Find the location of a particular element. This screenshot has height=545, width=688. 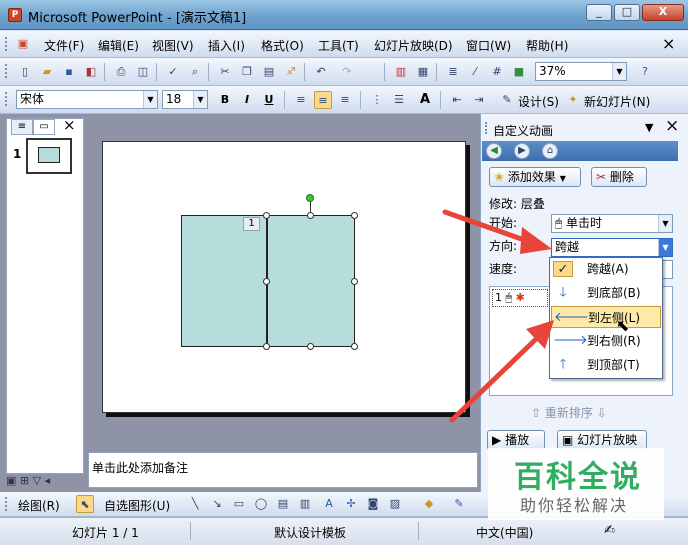

tab-outline: ≡ is located at coordinates (22, 127).